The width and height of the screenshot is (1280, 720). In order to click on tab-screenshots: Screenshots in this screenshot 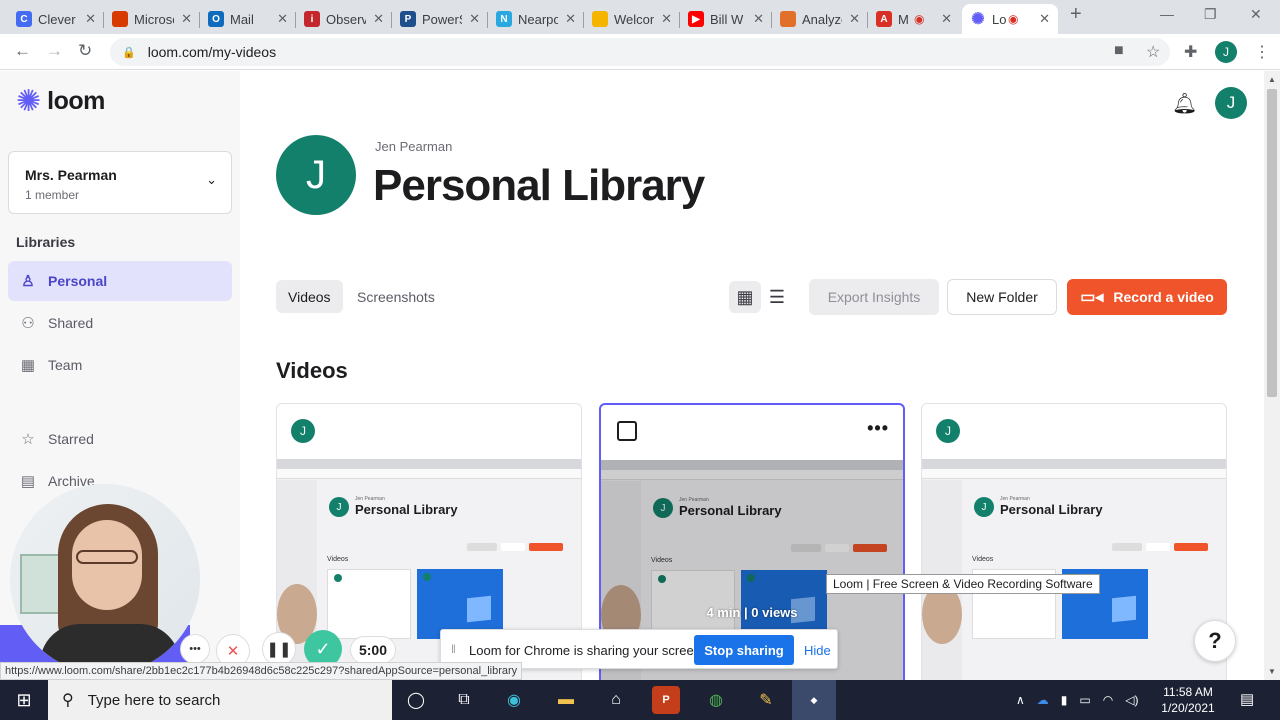, I will do `click(396, 296)`.